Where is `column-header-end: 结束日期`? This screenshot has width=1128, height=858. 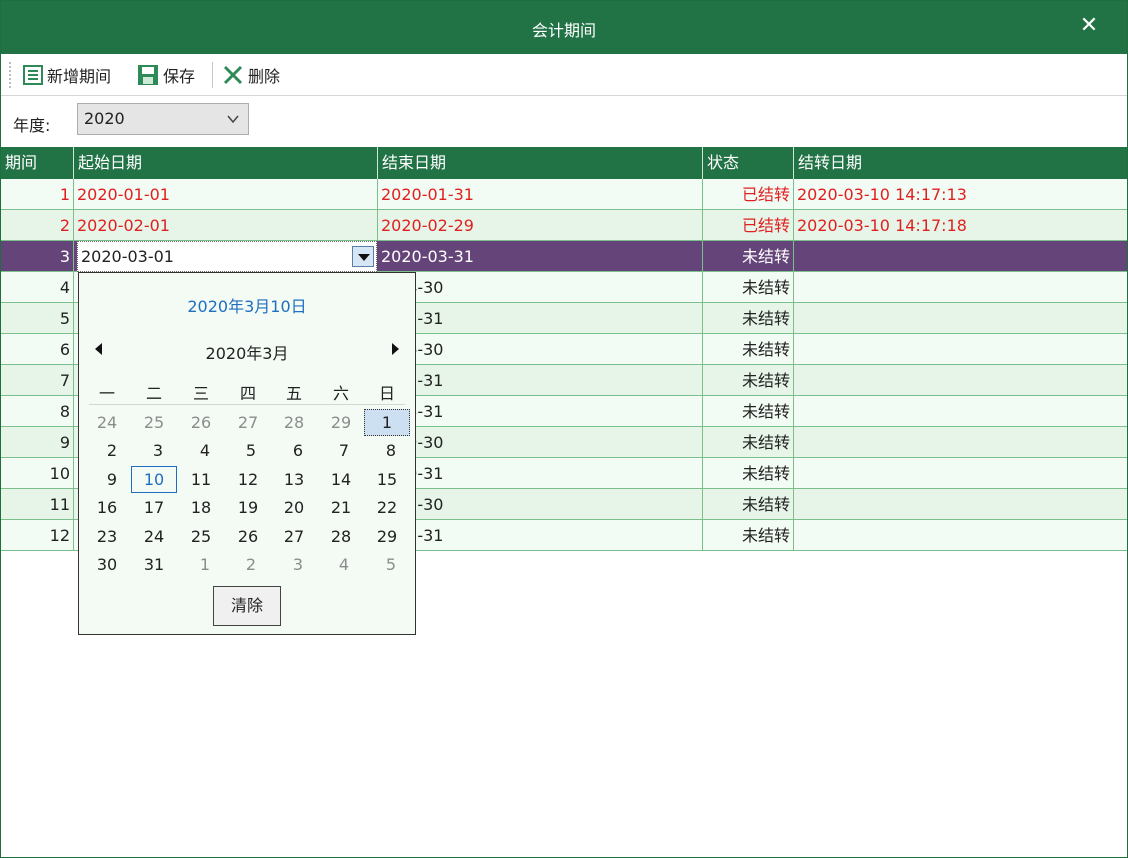 column-header-end: 结束日期 is located at coordinates (540, 163).